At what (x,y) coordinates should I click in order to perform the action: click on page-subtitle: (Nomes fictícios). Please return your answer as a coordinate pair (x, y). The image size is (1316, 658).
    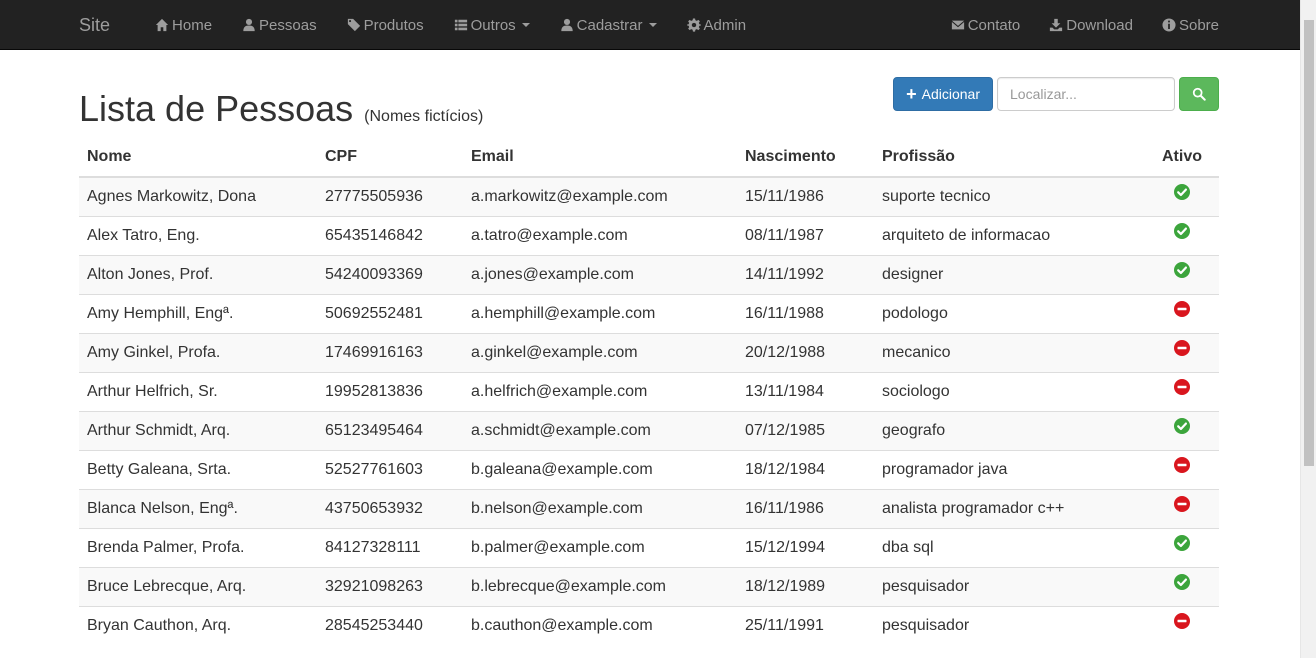
    Looking at the image, I should click on (424, 116).